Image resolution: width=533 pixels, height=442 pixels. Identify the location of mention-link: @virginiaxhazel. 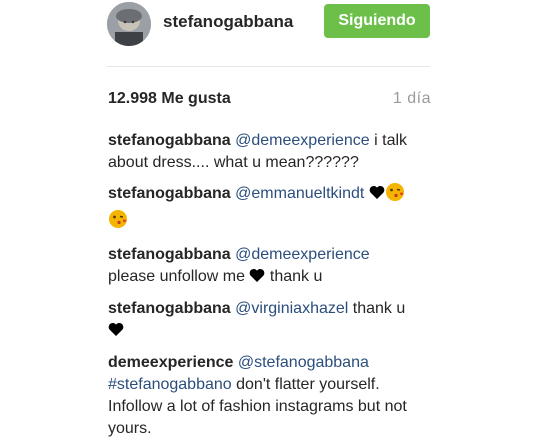
(291, 308).